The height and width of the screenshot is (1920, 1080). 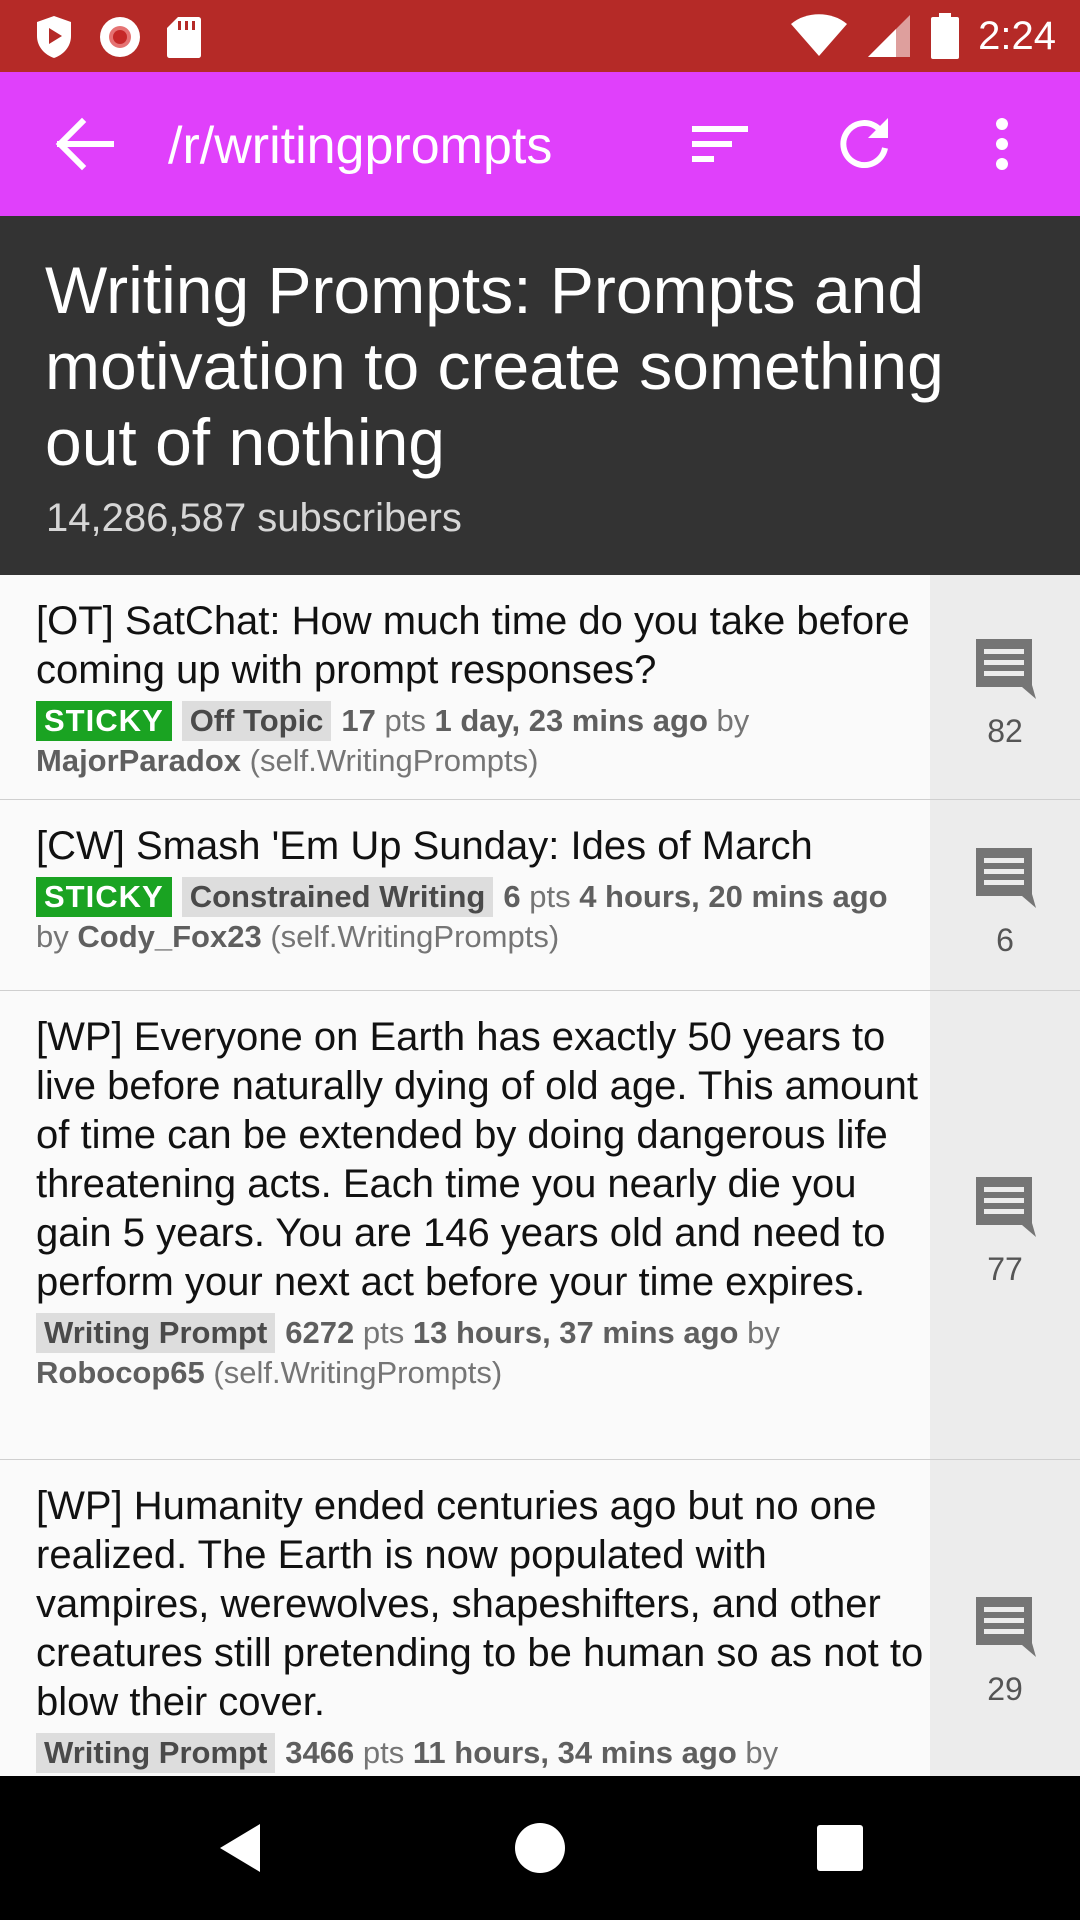 I want to click on wifi-icon, so click(x=819, y=35).